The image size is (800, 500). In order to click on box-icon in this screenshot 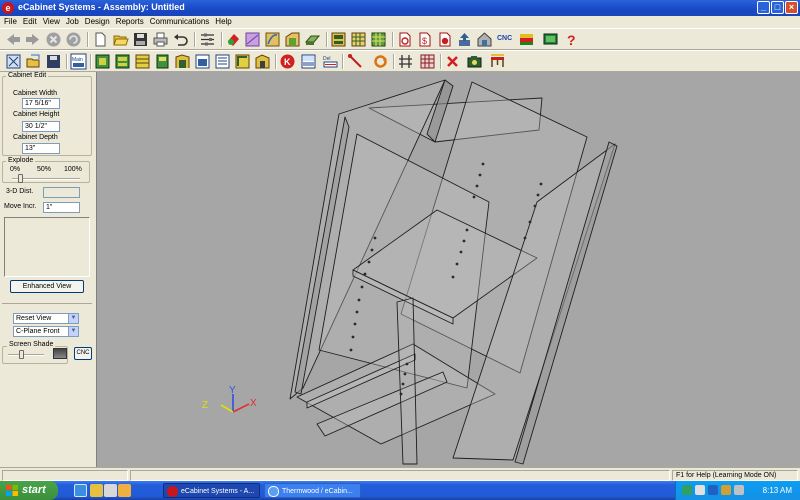, I will do `click(142, 61)`.